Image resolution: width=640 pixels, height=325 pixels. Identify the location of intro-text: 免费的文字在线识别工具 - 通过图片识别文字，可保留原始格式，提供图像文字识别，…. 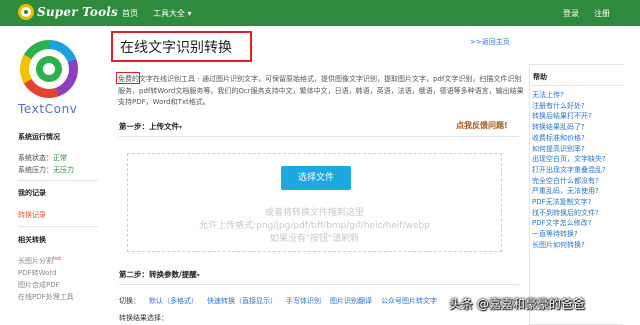
(321, 90).